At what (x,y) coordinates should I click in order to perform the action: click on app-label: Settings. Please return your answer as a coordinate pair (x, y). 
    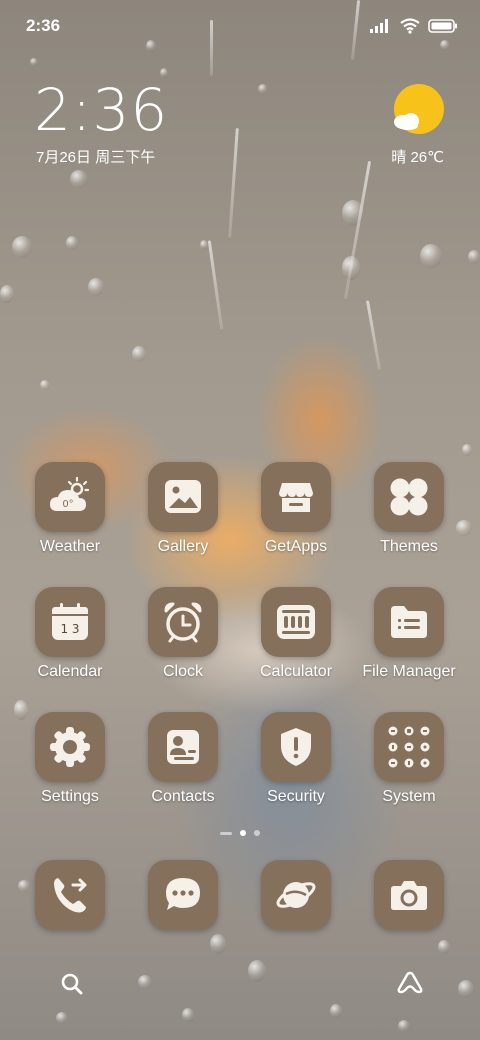
    Looking at the image, I should click on (70, 796).